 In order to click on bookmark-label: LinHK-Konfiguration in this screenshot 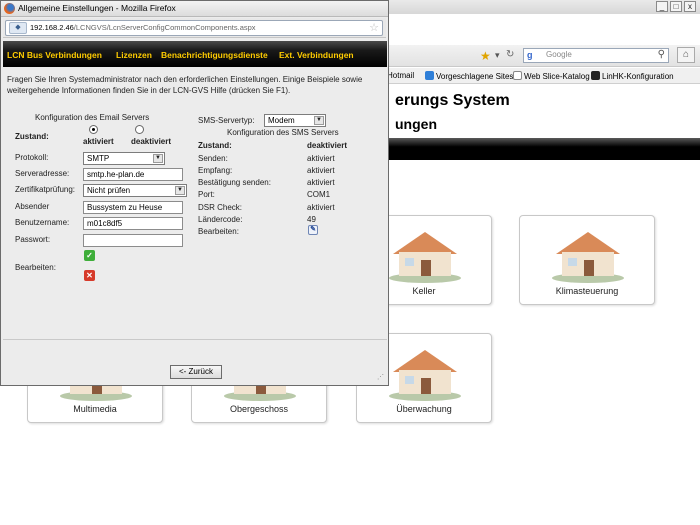, I will do `click(638, 76)`.